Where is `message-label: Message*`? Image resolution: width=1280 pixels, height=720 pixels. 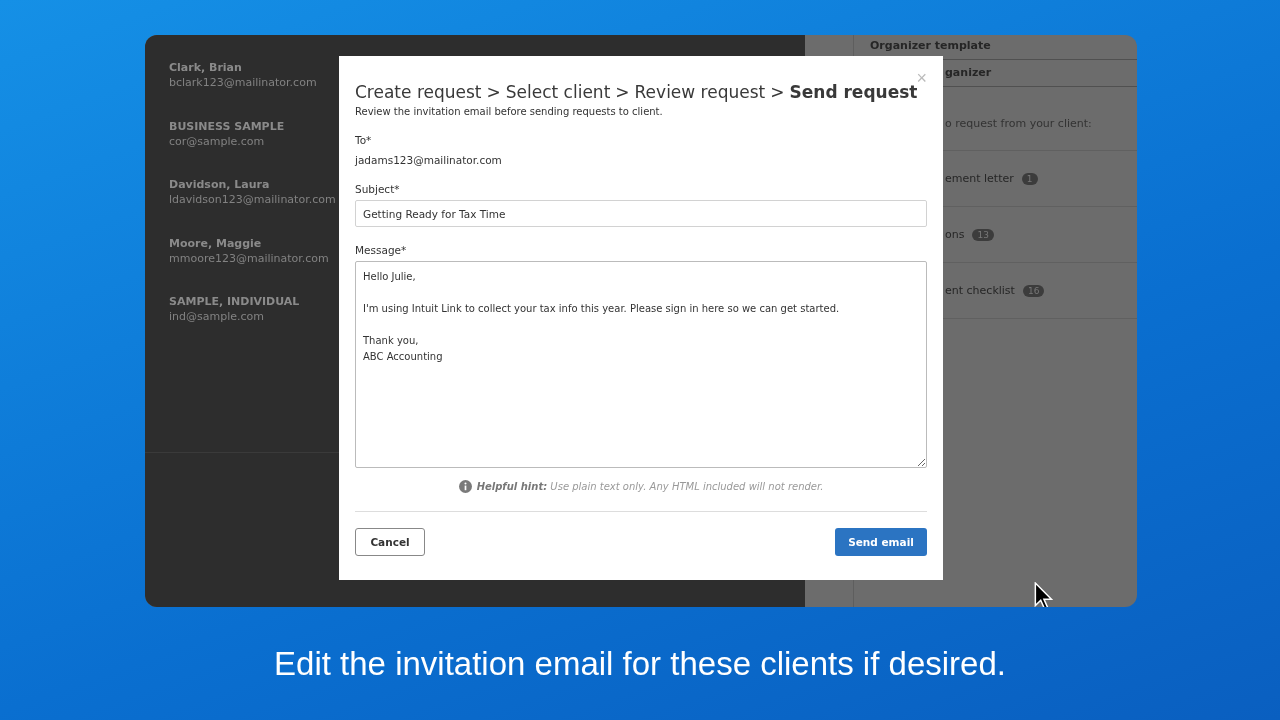 message-label: Message* is located at coordinates (381, 250).